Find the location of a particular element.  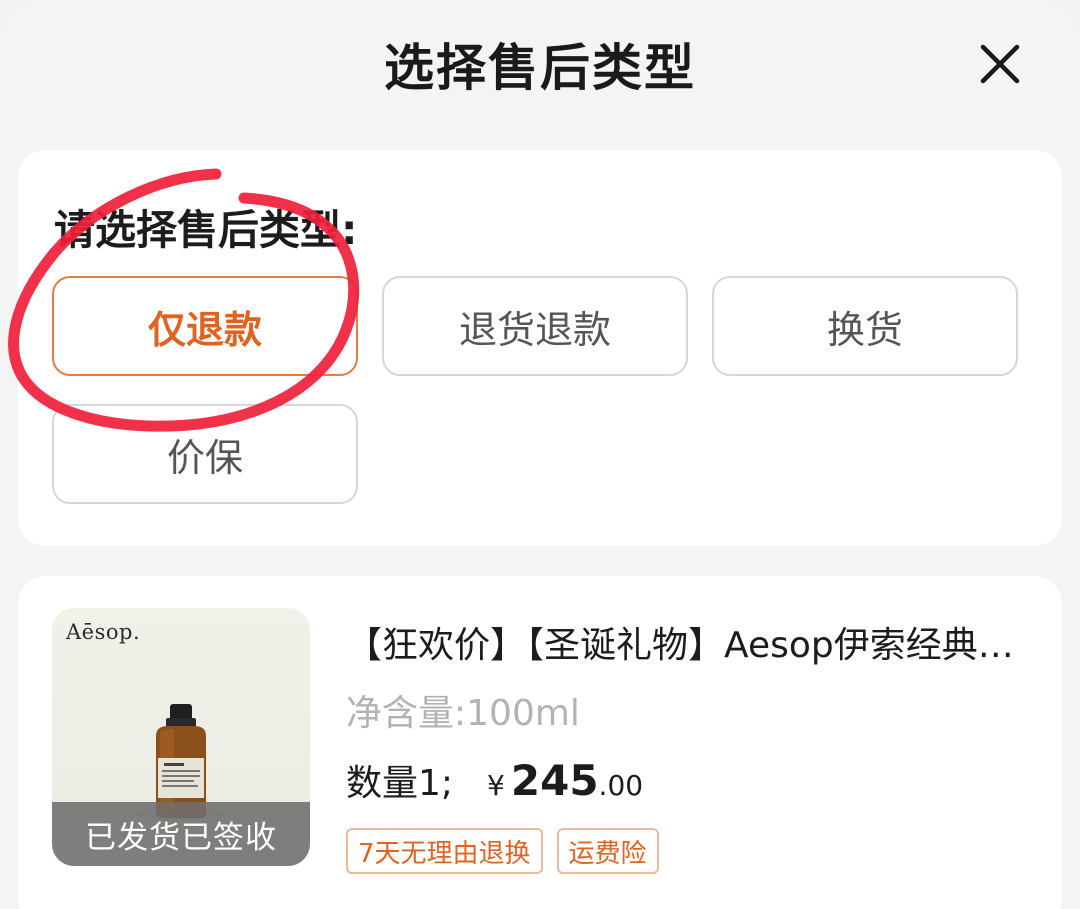

service-tags: 7天无理由退换 运费险 is located at coordinates (502, 851).